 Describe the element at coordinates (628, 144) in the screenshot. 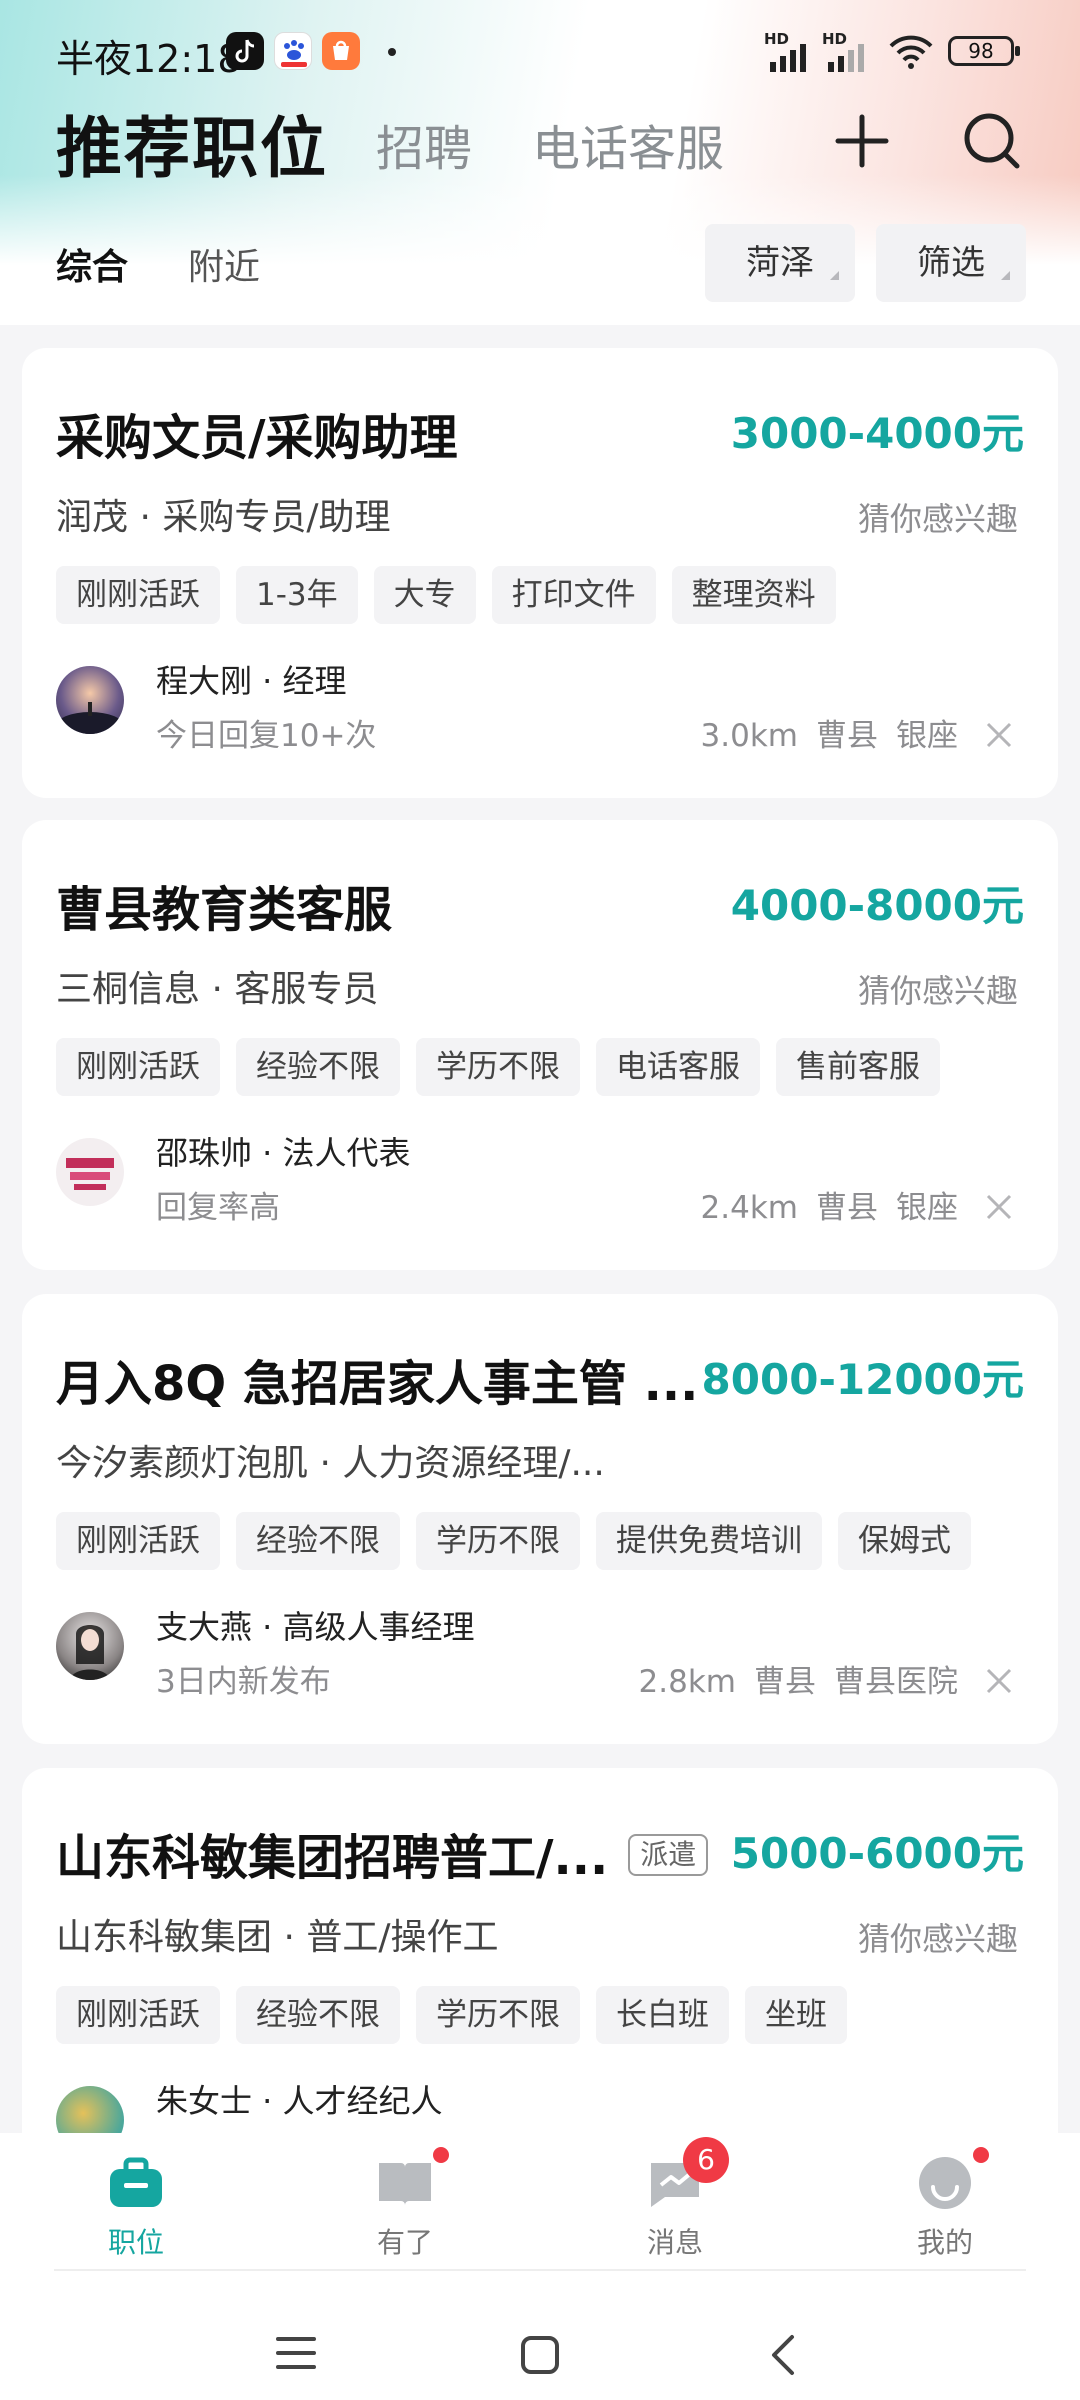

I see `tab-phone-service: 电话客服` at that location.